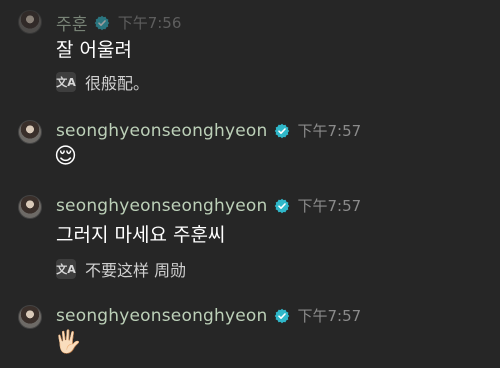 This screenshot has width=500, height=368. What do you see at coordinates (136, 270) in the screenshot?
I see `translation-text: 不要这样 周勋` at bounding box center [136, 270].